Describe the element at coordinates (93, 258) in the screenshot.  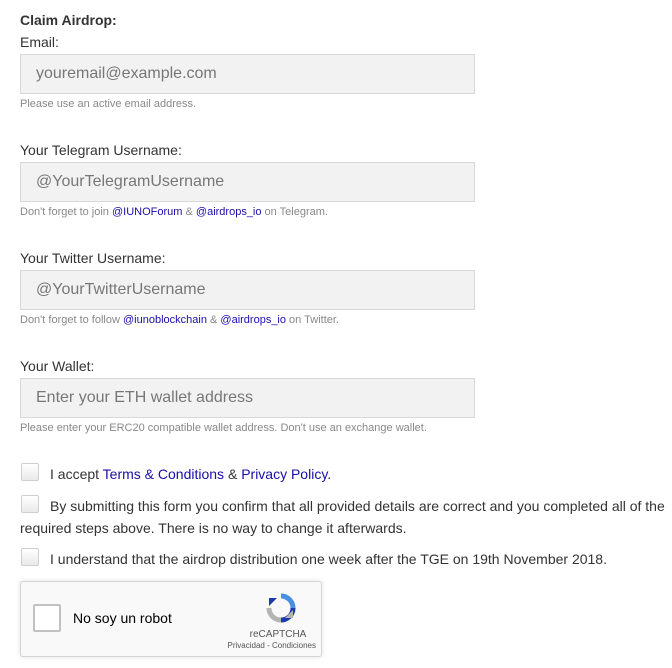
I see `twitter-label: Your Twitter Username:` at that location.